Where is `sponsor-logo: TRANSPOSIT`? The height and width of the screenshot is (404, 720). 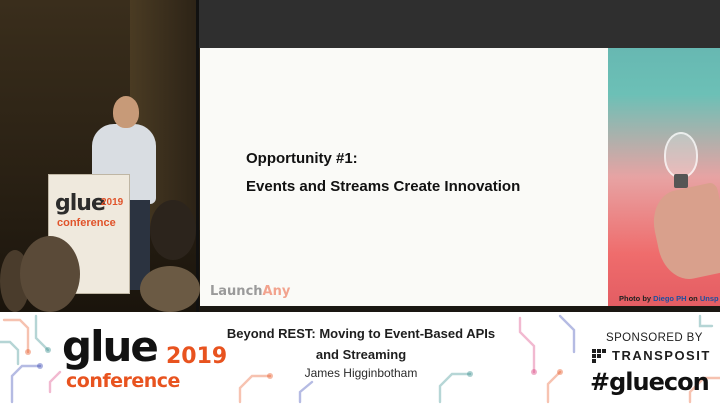 sponsor-logo: TRANSPOSIT is located at coordinates (651, 355).